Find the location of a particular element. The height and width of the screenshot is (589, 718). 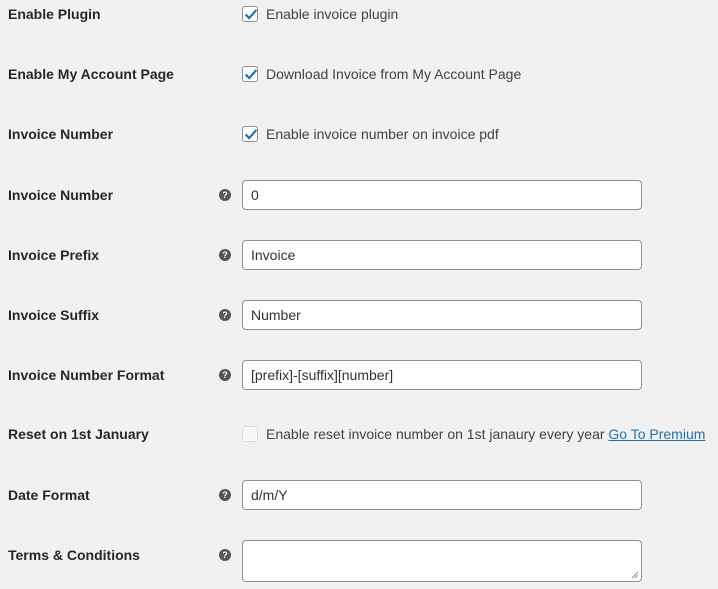

my-account-checkbox-wrap: Download Invoice from My Account Page is located at coordinates (381, 74).